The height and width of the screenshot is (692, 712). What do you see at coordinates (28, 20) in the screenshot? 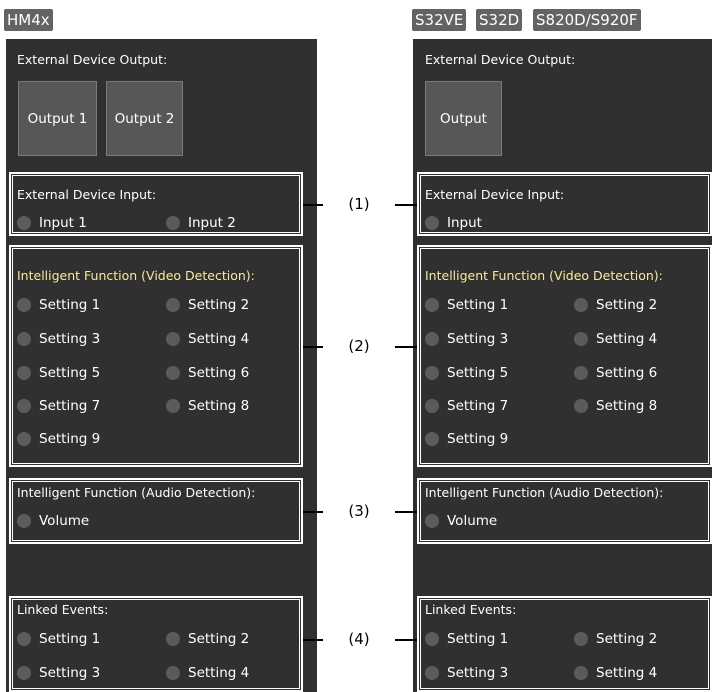
I see `model-tag-hm4x: HM4x` at bounding box center [28, 20].